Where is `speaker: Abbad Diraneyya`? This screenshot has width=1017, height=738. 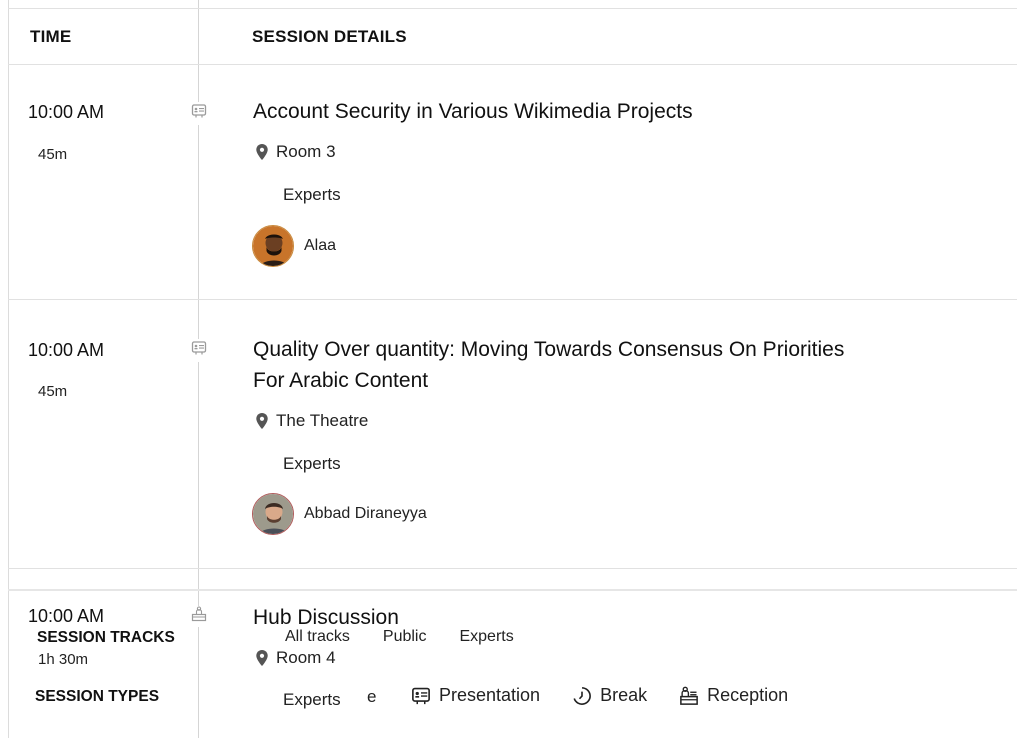 speaker: Abbad Diraneyya is located at coordinates (339, 514).